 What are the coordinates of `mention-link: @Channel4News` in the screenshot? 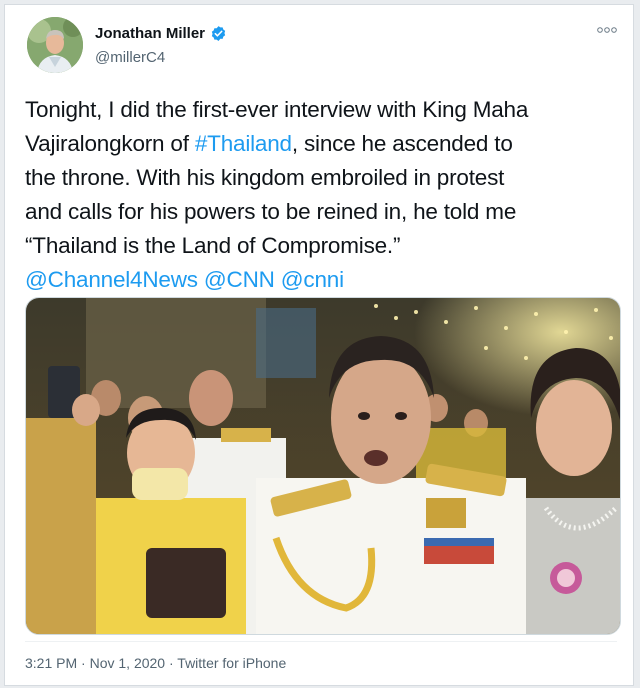 It's located at (111, 279).